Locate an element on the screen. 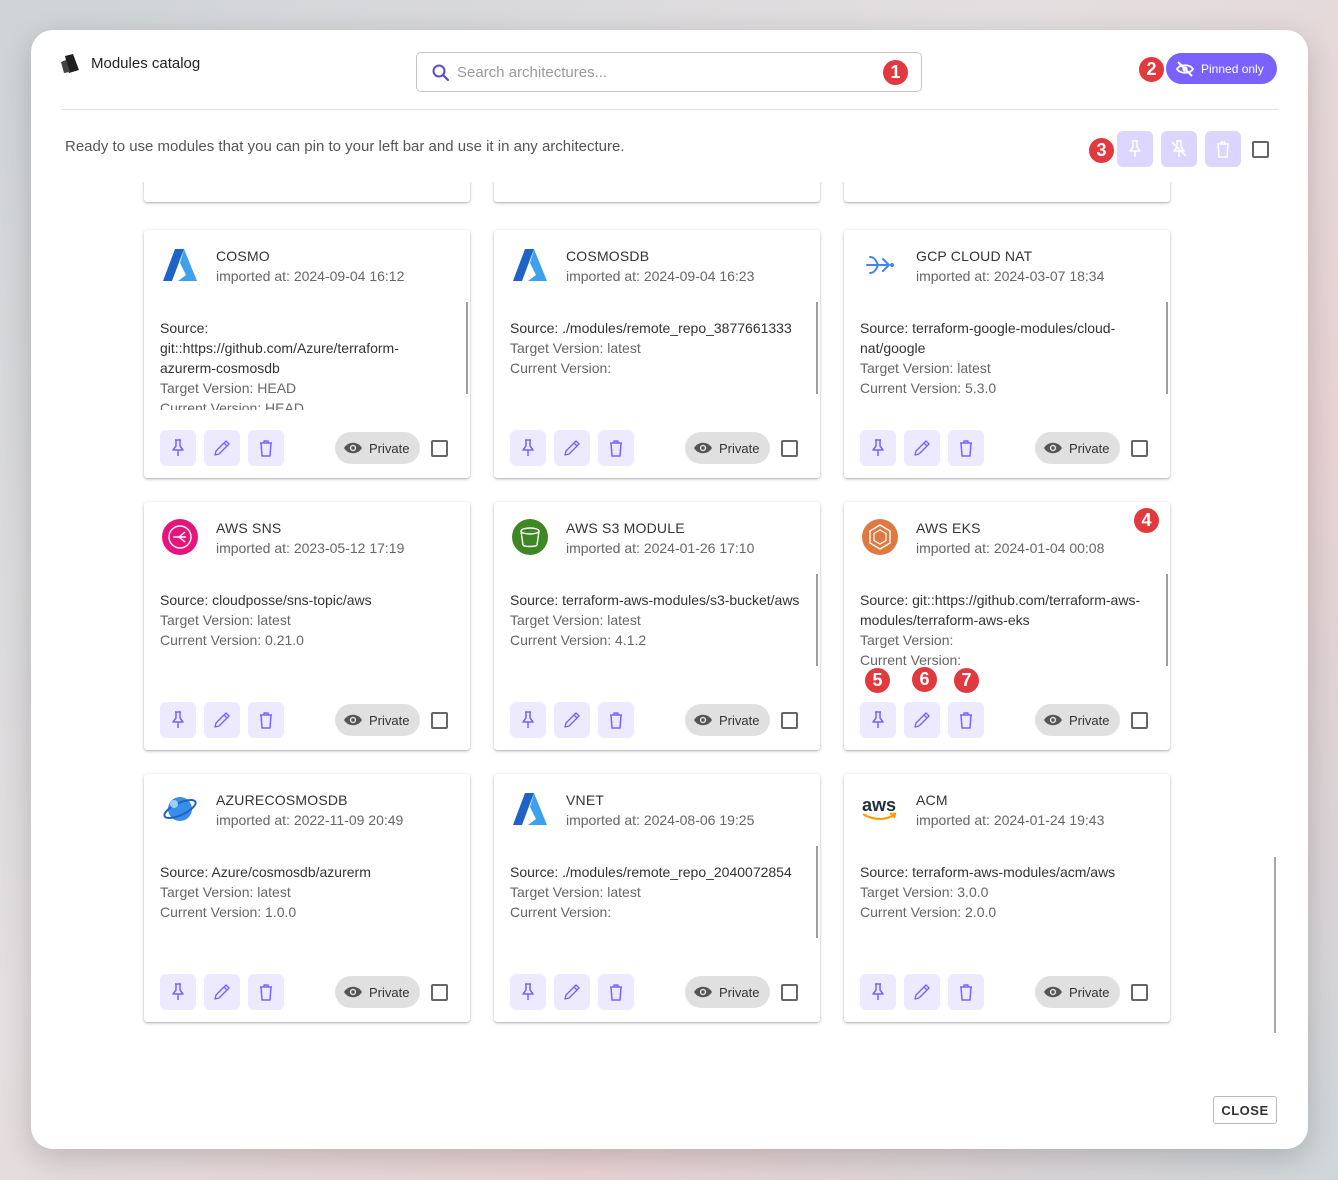 This screenshot has width=1338, height=1180. module-current-version: Current Version: 1.0.0 is located at coordinates (228, 912).